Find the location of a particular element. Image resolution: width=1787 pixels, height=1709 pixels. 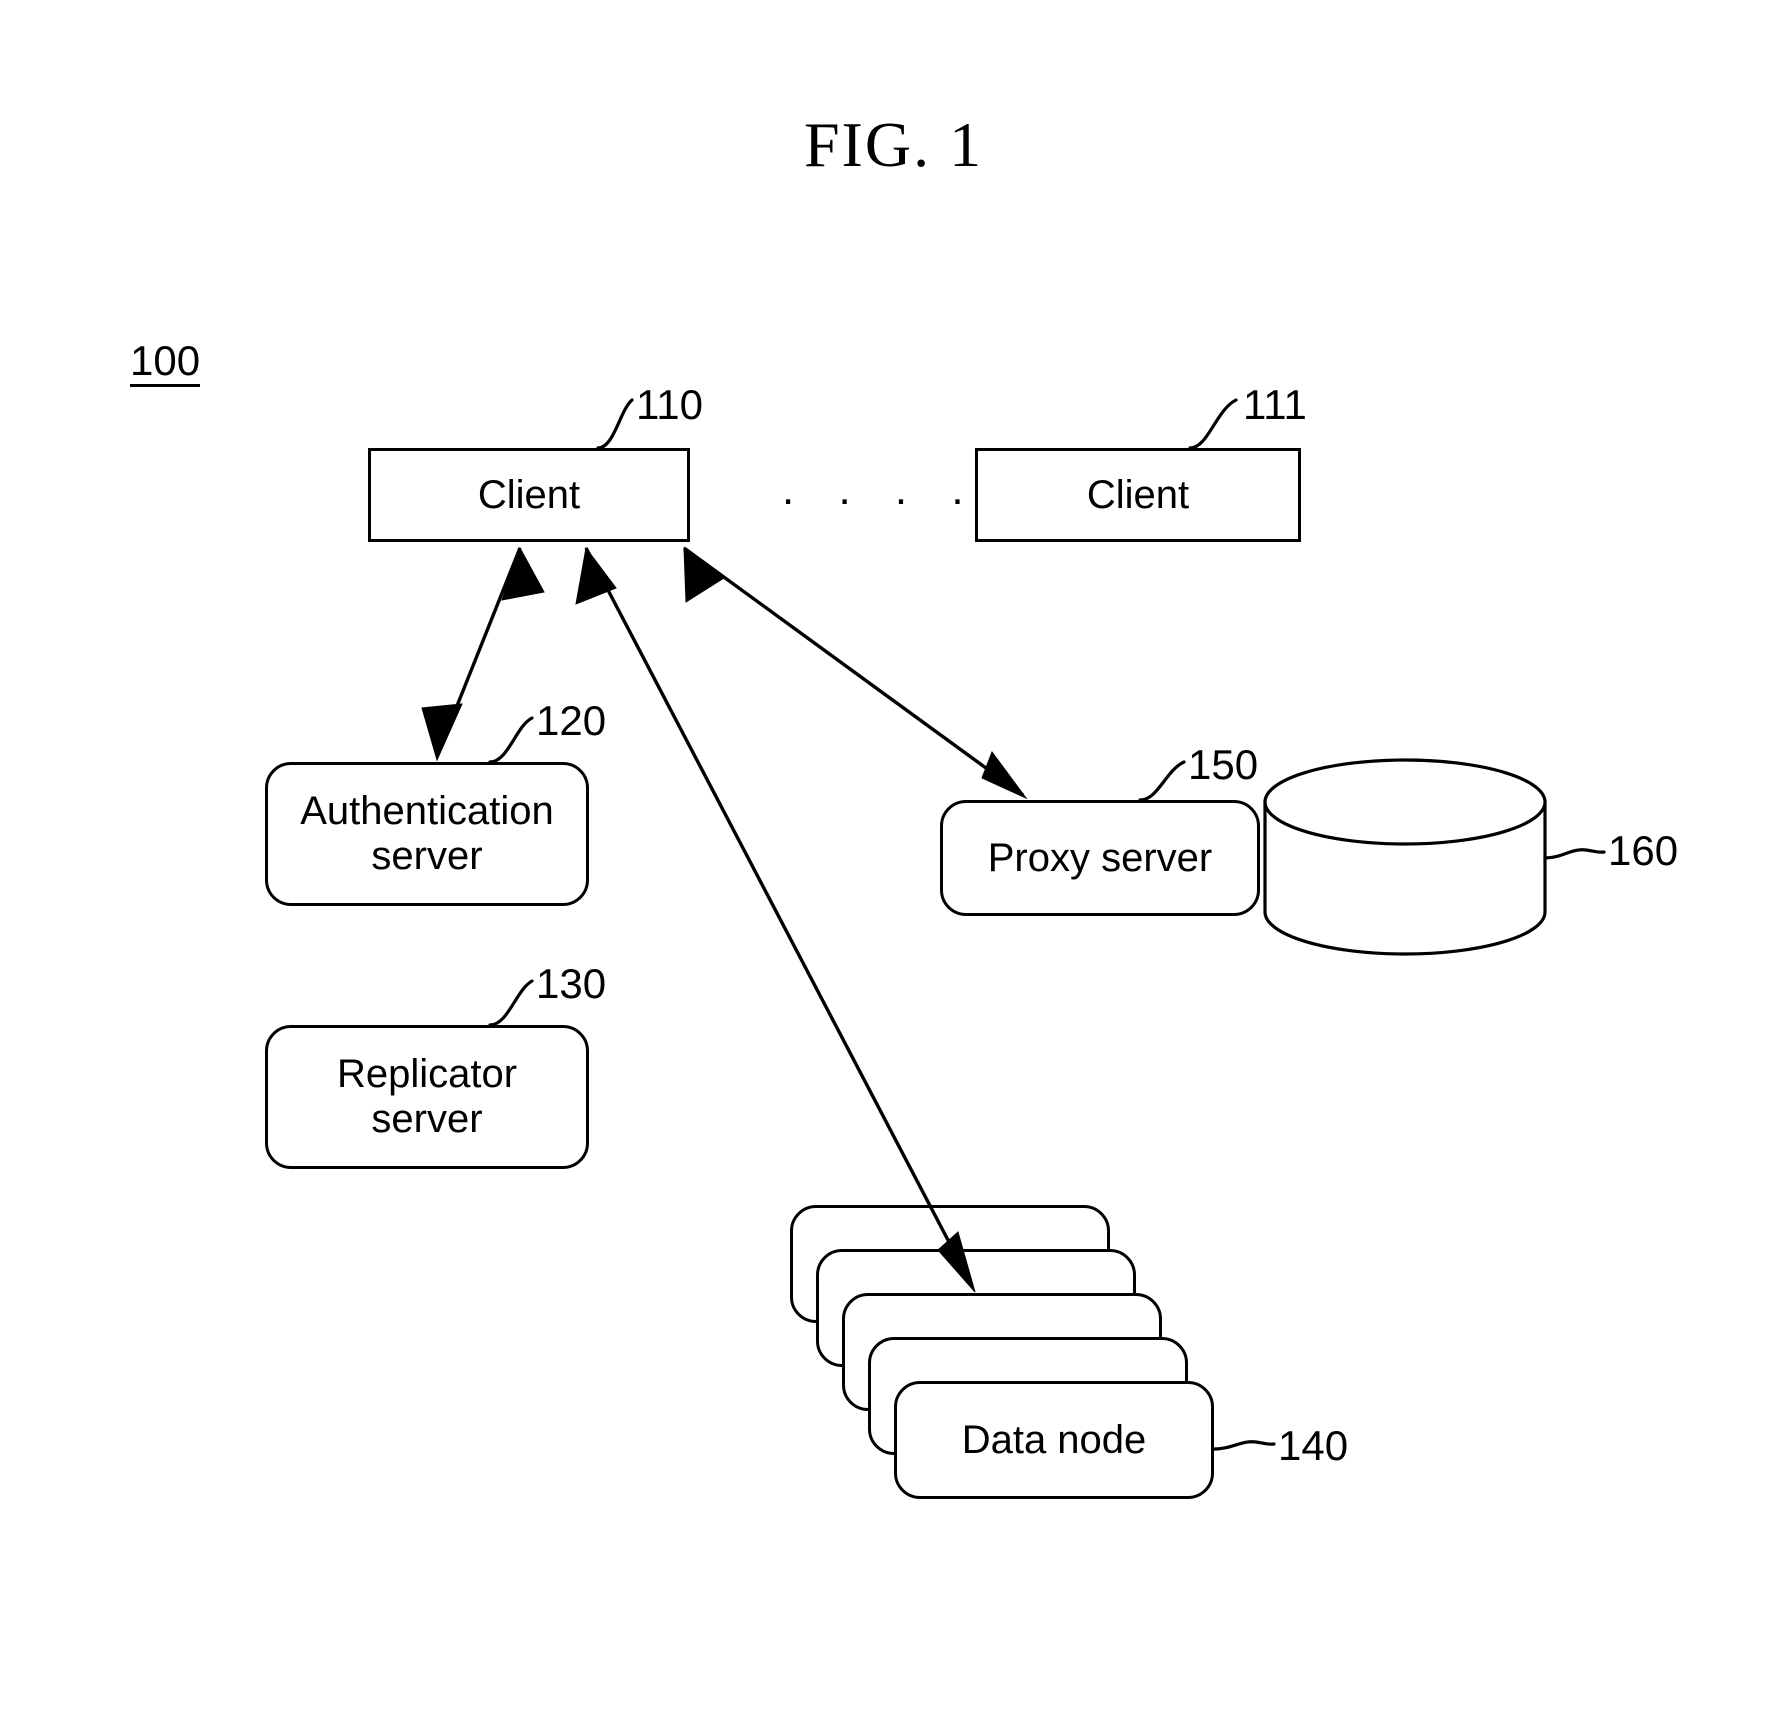

node-authentication-server-label-line2: server is located at coordinates (427, 856).